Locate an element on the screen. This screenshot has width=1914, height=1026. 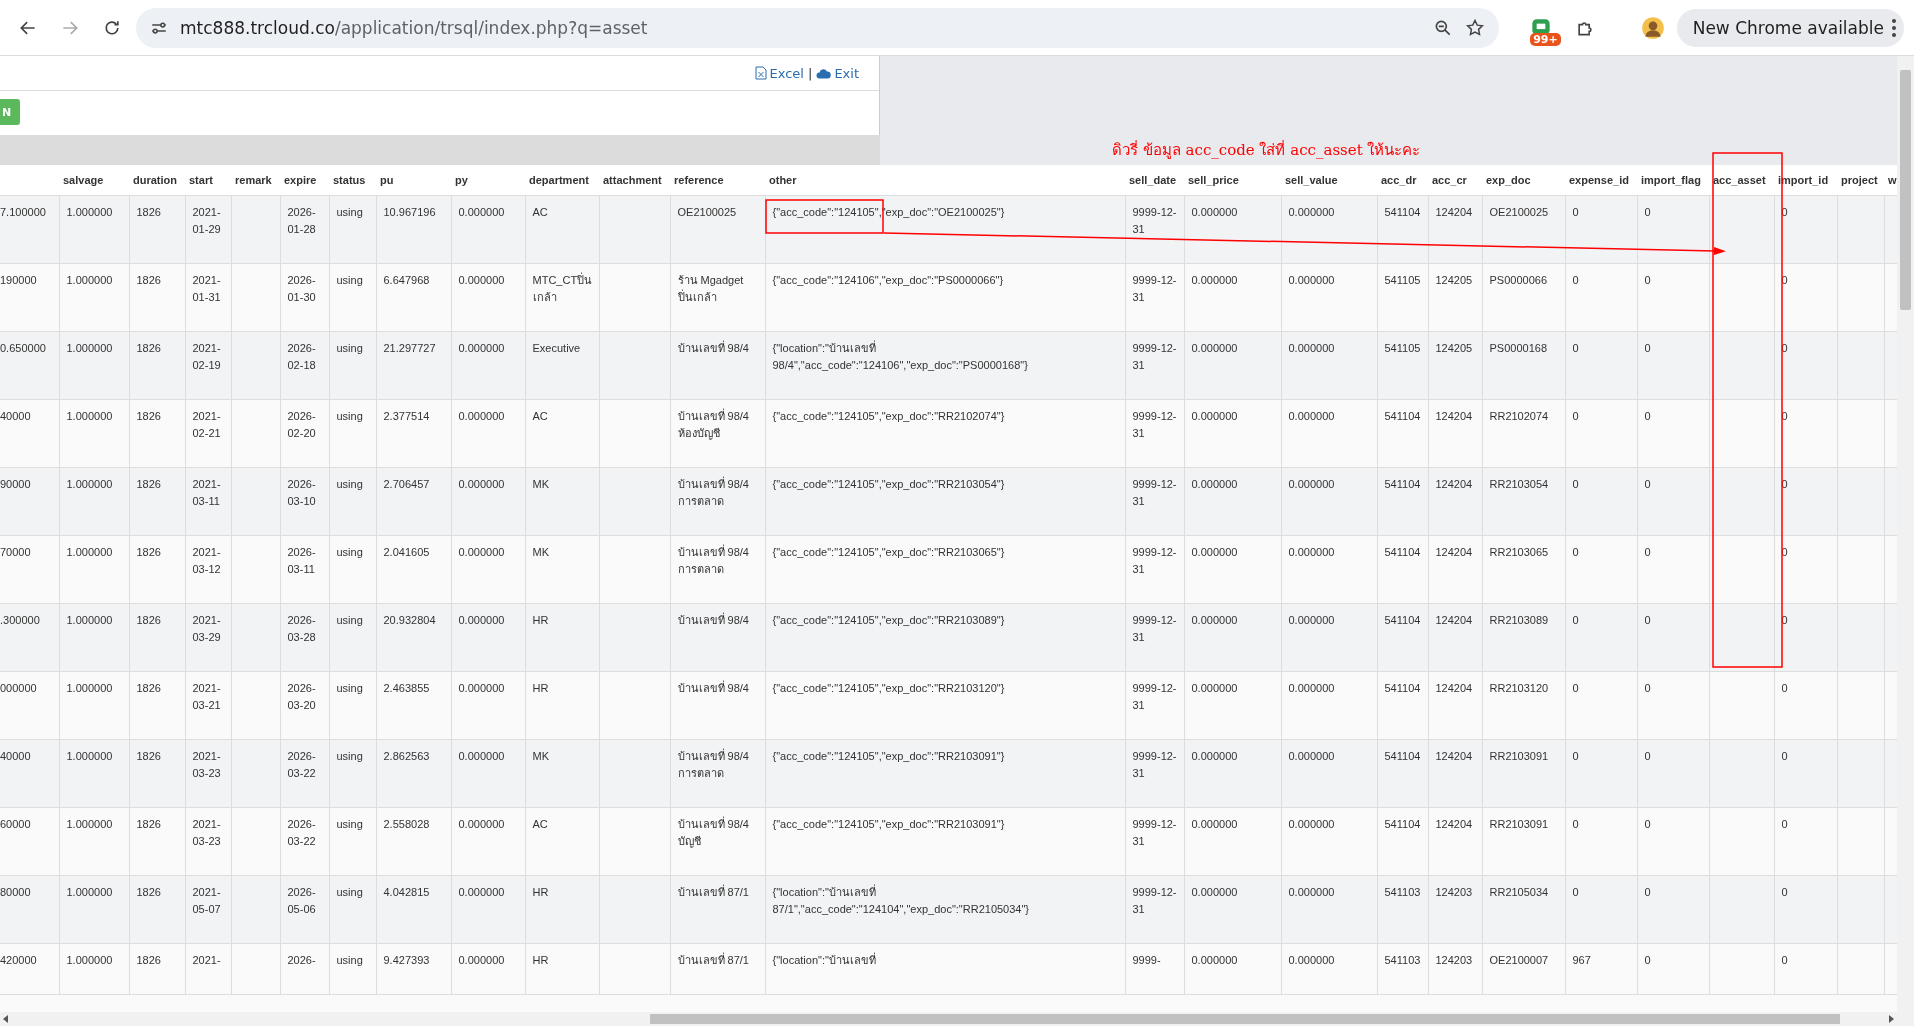
column-header: expire is located at coordinates (304, 180).